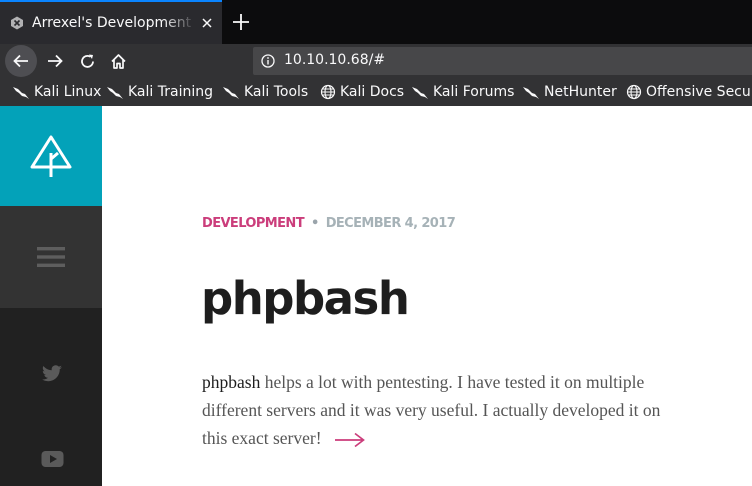  I want to click on reload-button, so click(87, 61).